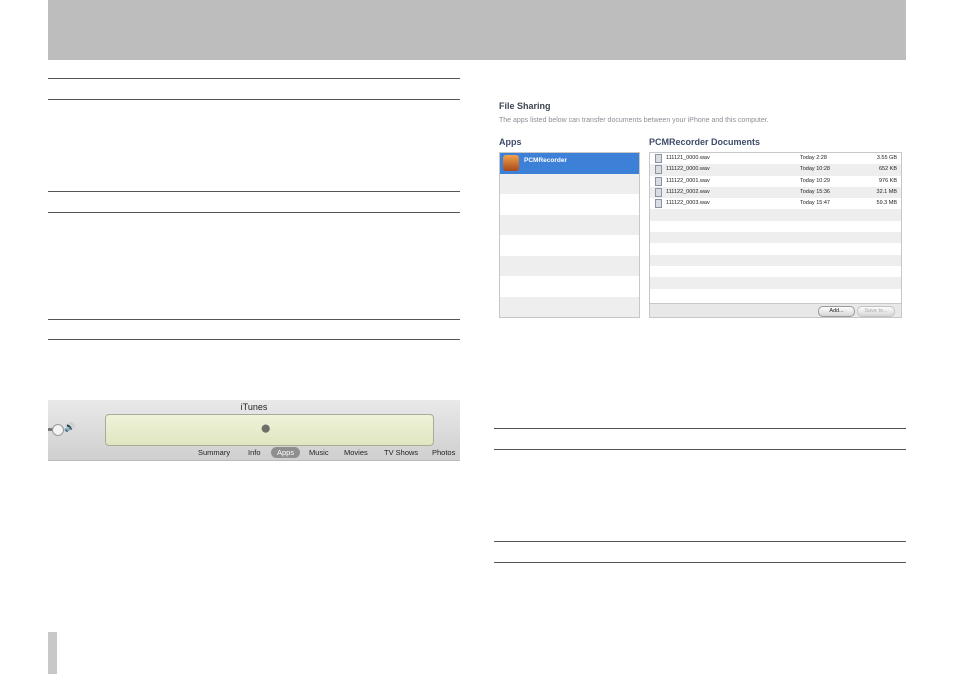 This screenshot has height=674, width=954. Describe the element at coordinates (511, 163) in the screenshot. I see `pcmrecorder-app-icon` at that location.